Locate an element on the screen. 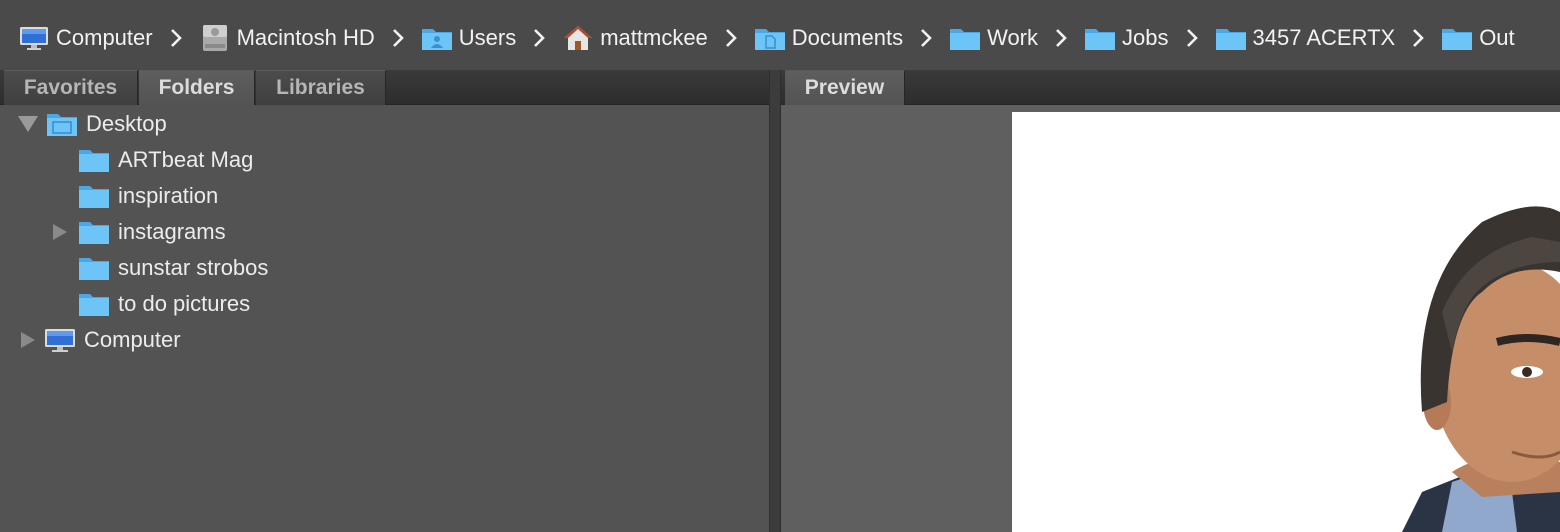 Image resolution: width=1560 pixels, height=532 pixels. tree-item-desktop: Desktop is located at coordinates (91, 124).